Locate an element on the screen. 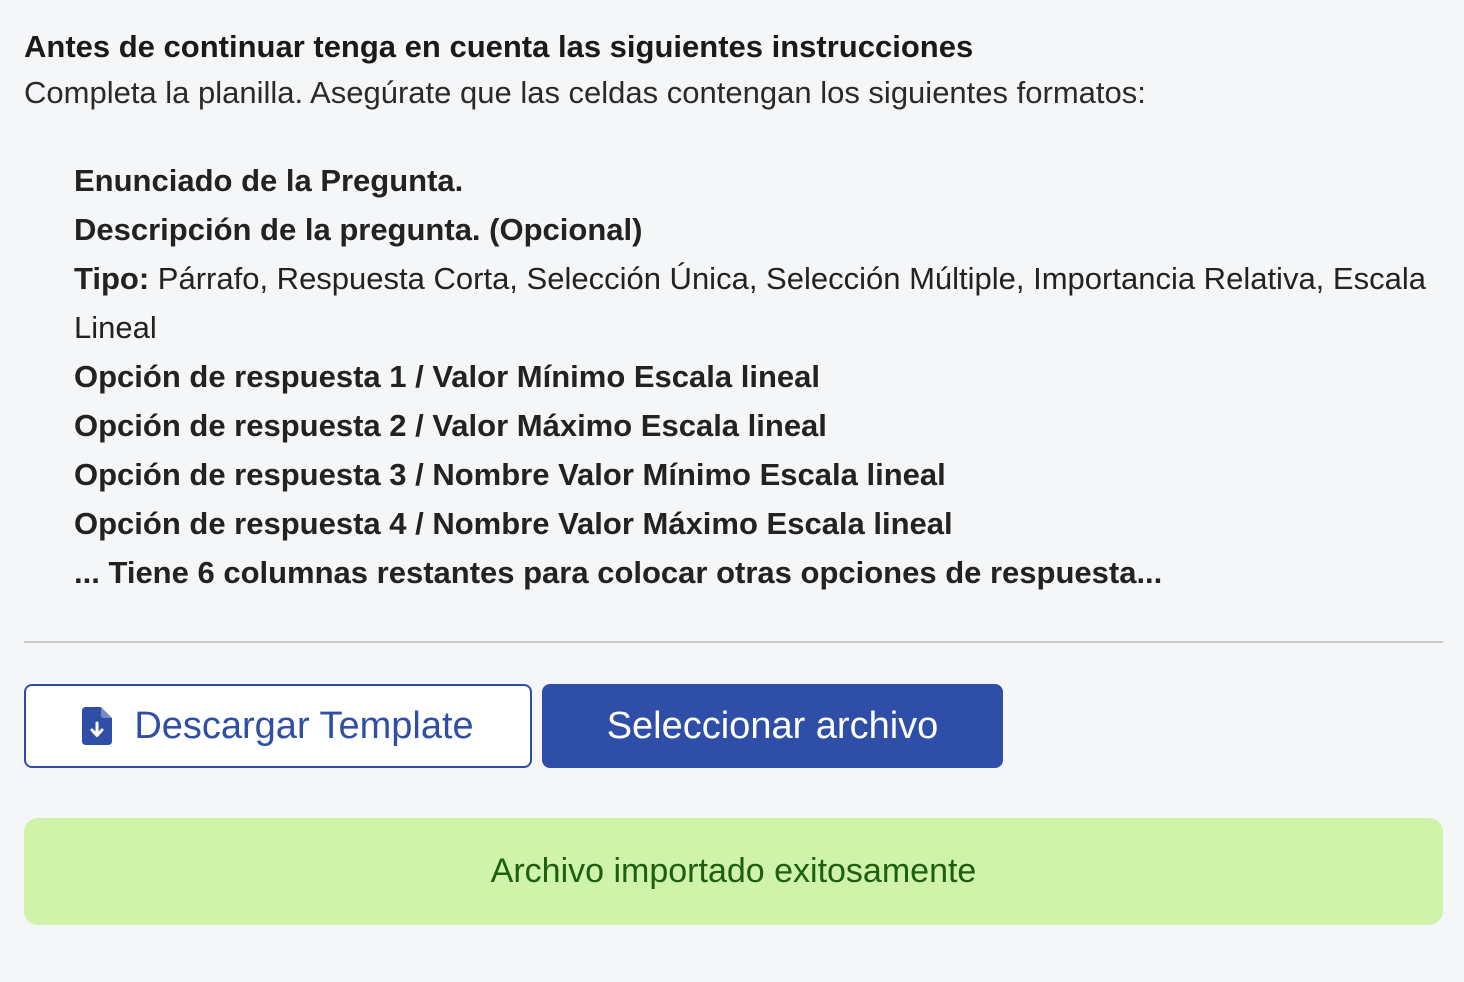 Image resolution: width=1464 pixels, height=982 pixels. download-template-label: Descargar Template is located at coordinates (304, 725).